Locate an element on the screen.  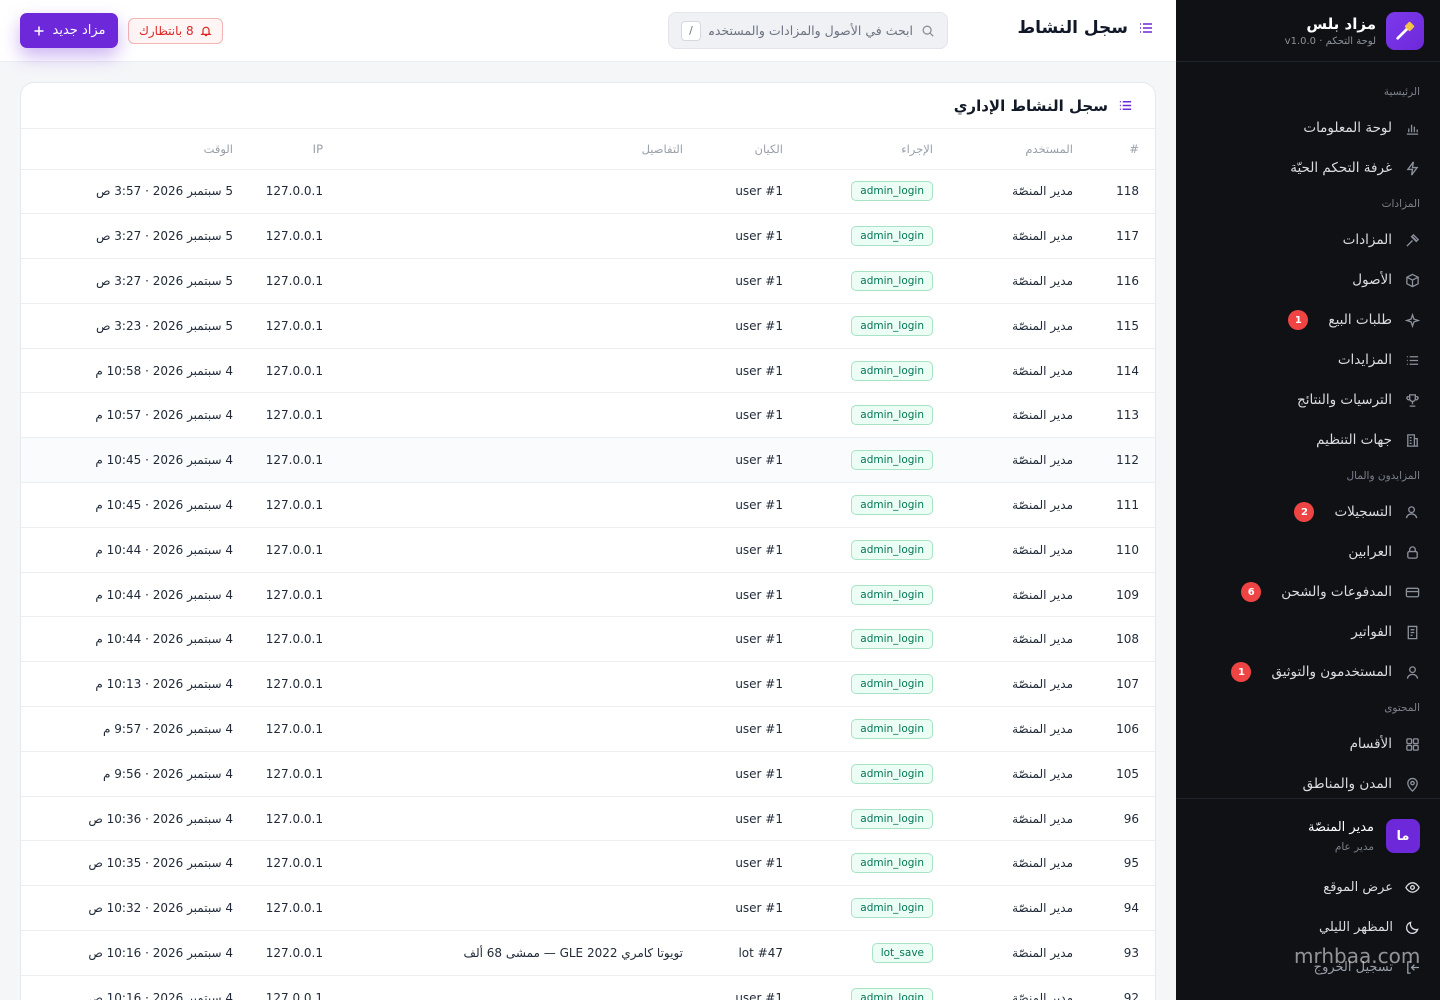
row-details: تويوتا كامري GLE 2022 — ممشى 68 ألف is located at coordinates (513, 953).